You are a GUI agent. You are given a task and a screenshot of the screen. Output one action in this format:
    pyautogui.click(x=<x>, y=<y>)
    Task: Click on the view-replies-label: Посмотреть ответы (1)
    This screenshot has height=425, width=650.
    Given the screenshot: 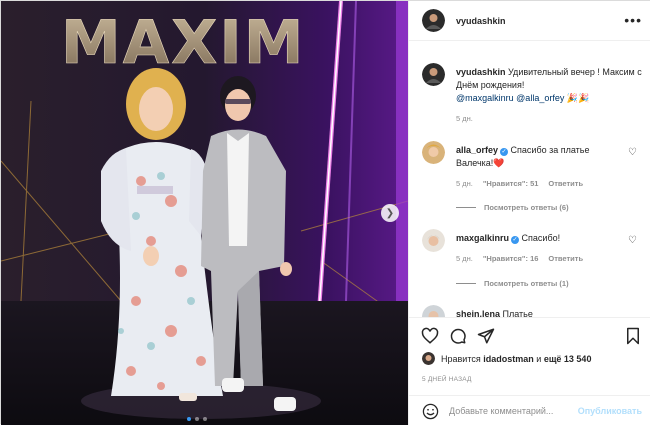 What is the action you would take?
    pyautogui.click(x=526, y=283)
    